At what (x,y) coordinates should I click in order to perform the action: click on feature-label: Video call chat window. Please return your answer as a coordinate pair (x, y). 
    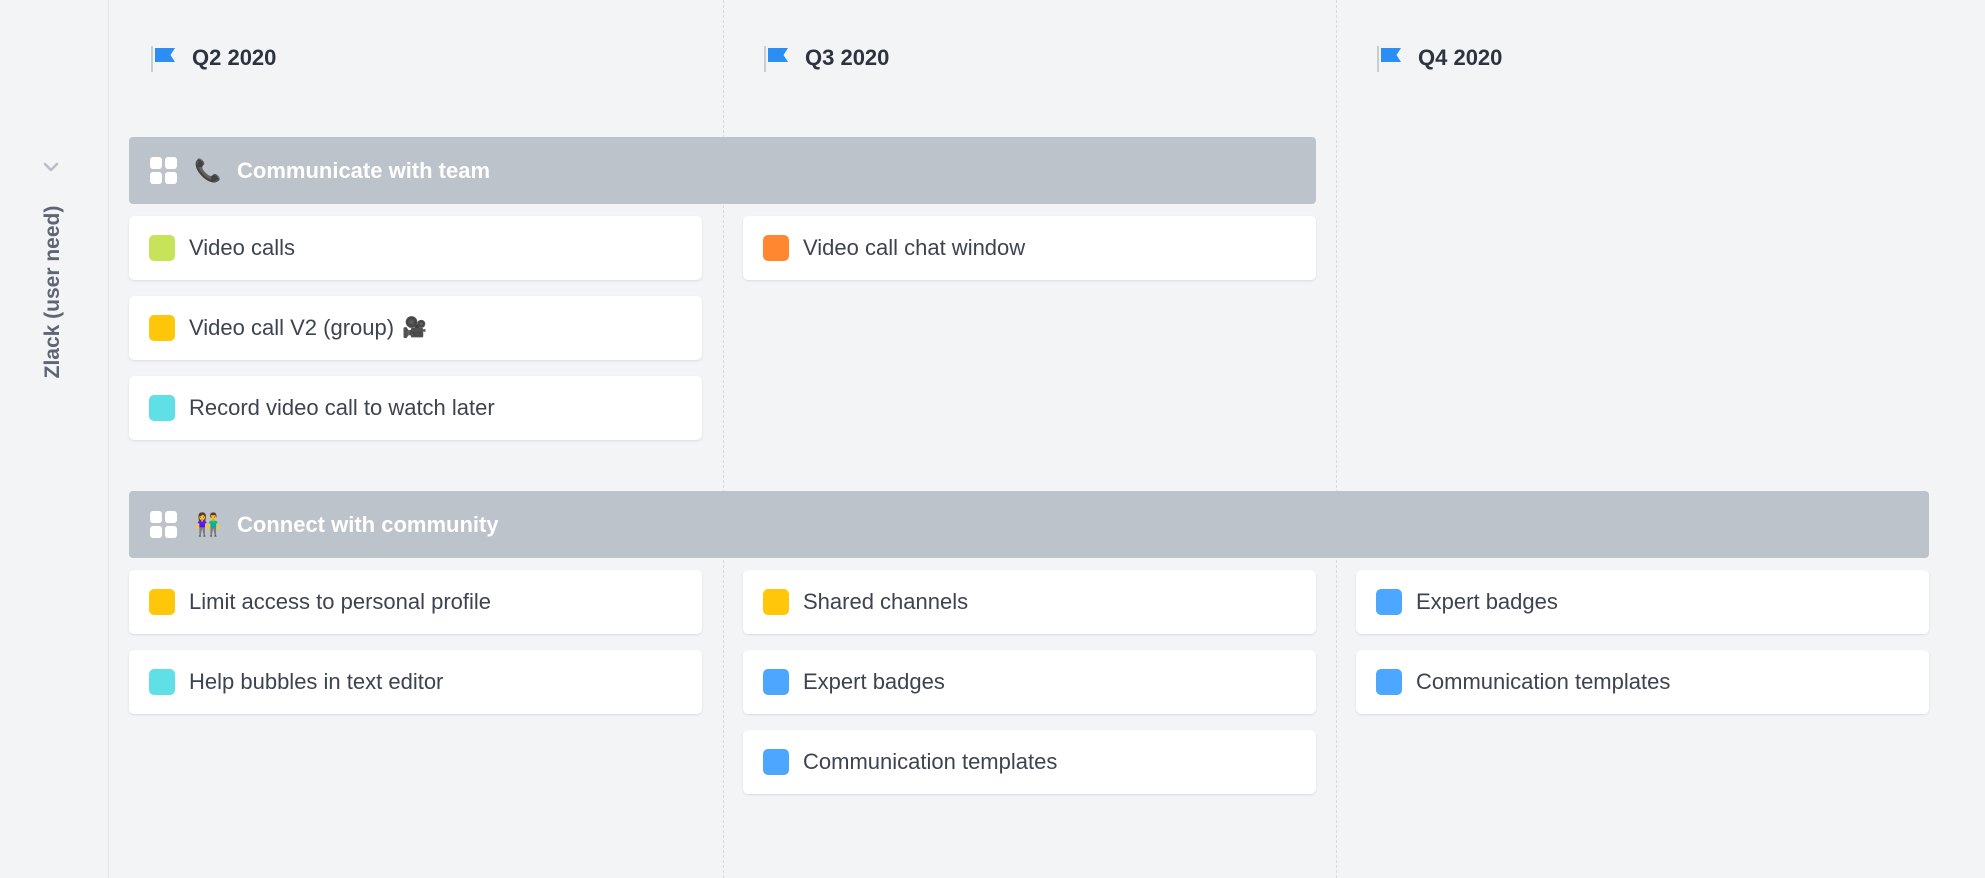
    Looking at the image, I should click on (914, 247).